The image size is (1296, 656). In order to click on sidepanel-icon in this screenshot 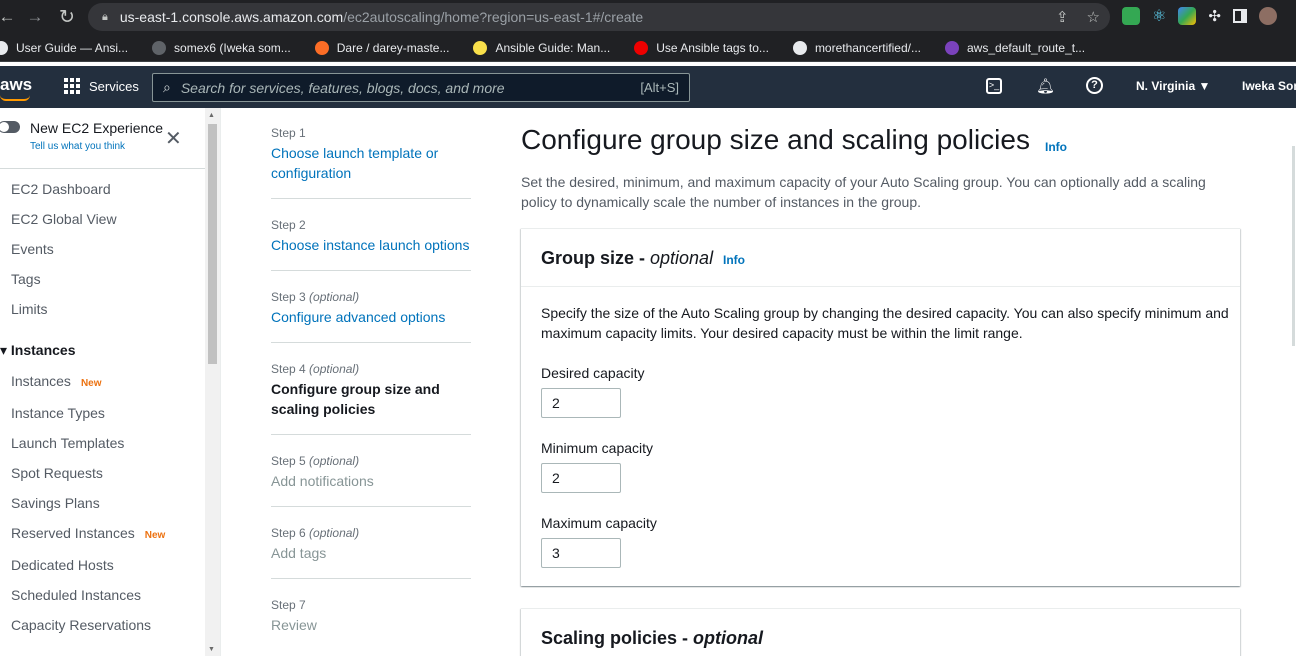, I will do `click(1239, 16)`.